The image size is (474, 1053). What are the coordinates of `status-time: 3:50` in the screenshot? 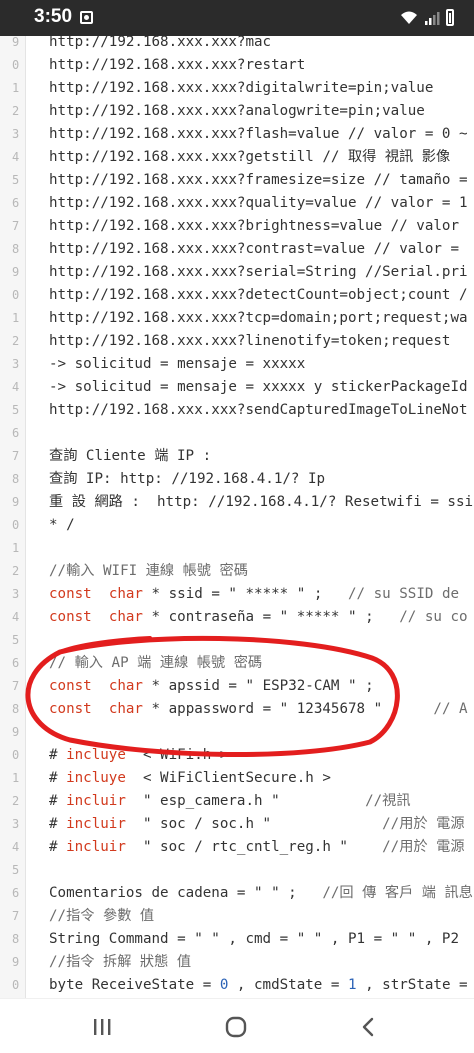 It's located at (53, 16).